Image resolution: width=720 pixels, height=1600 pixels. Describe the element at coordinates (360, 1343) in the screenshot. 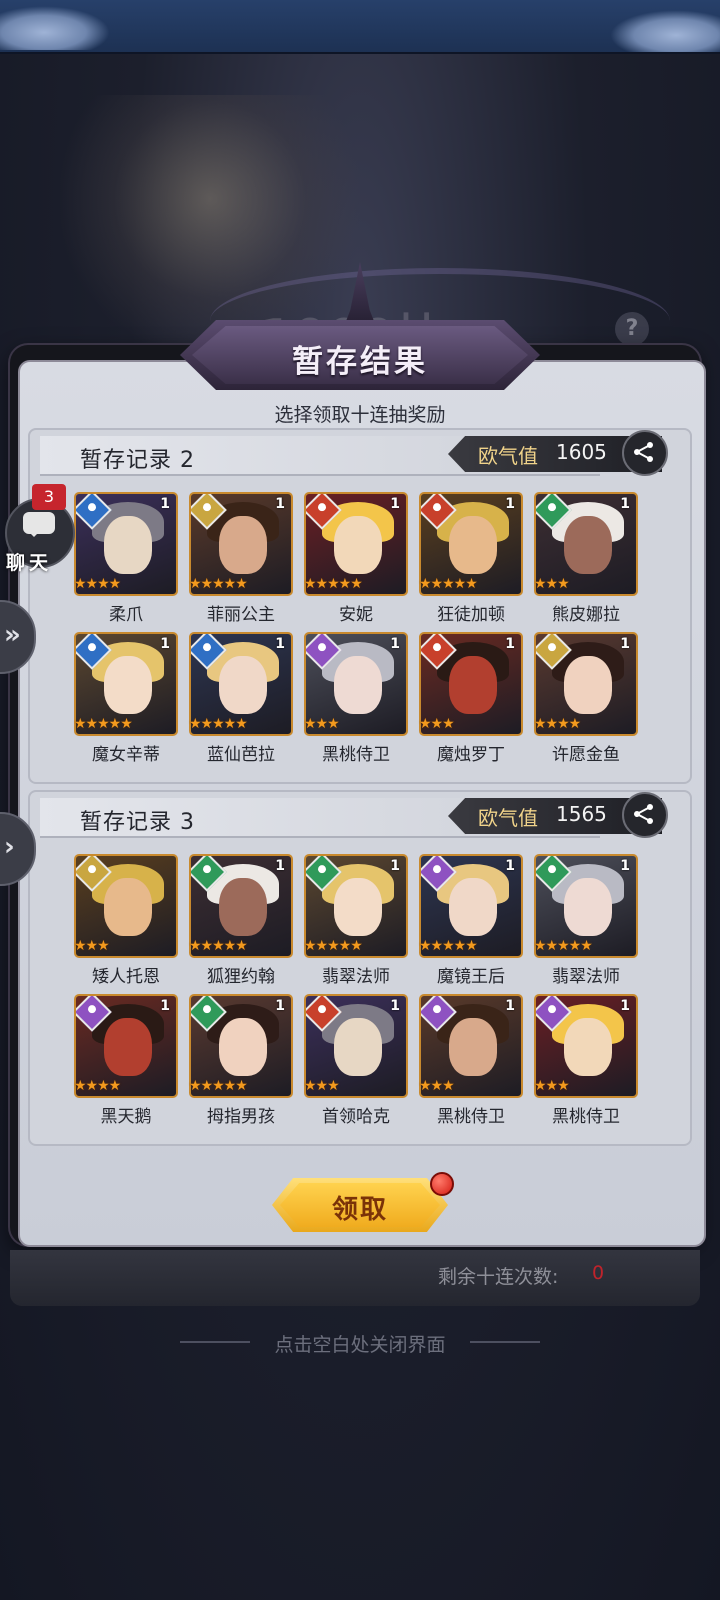

I see `close-hint: 点击空白处关闭界面` at that location.